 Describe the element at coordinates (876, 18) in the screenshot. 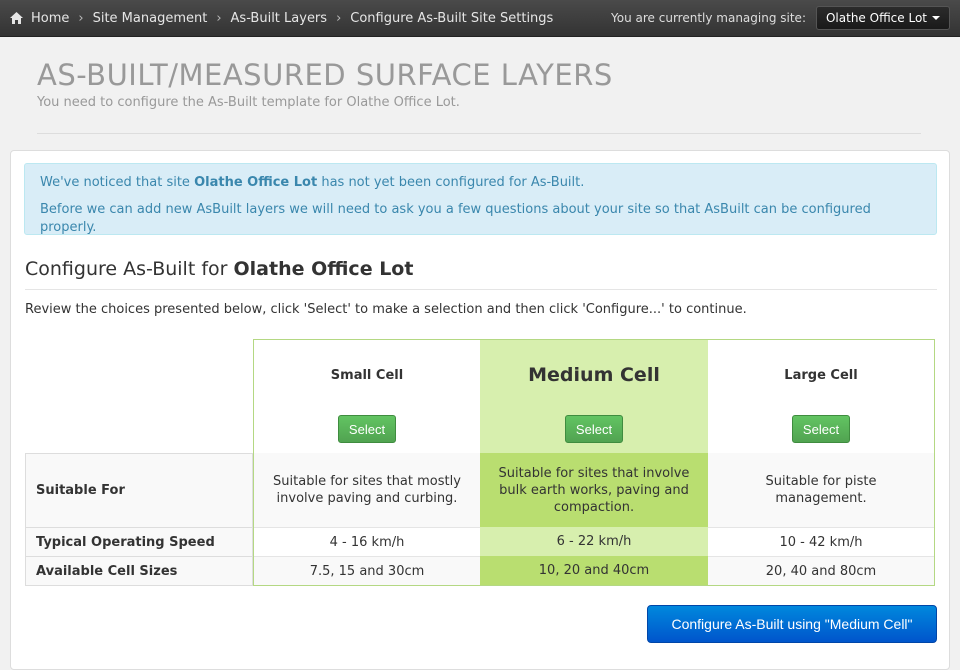

I see `site-selector-value: Olathe Office Lot` at that location.